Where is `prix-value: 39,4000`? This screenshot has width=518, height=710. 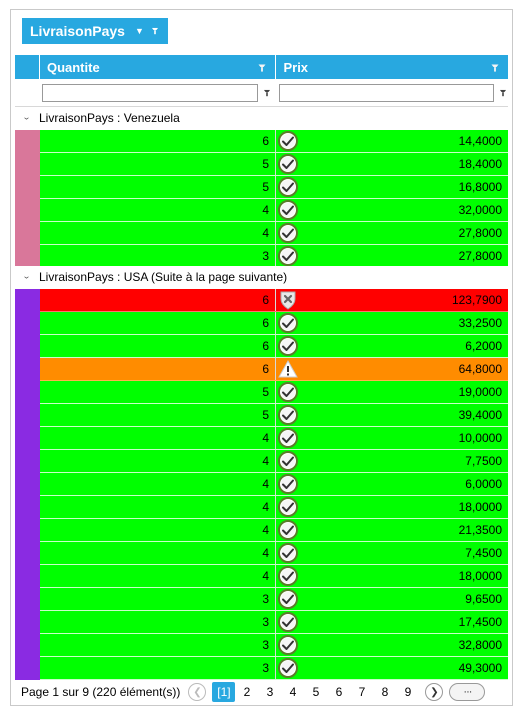 prix-value: 39,4000 is located at coordinates (480, 415).